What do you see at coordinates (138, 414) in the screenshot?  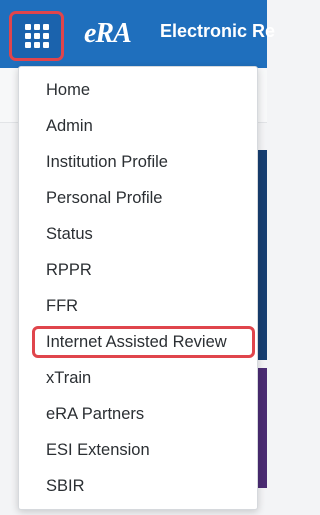 I see `menu-item-era-partners: eRA Partners` at bounding box center [138, 414].